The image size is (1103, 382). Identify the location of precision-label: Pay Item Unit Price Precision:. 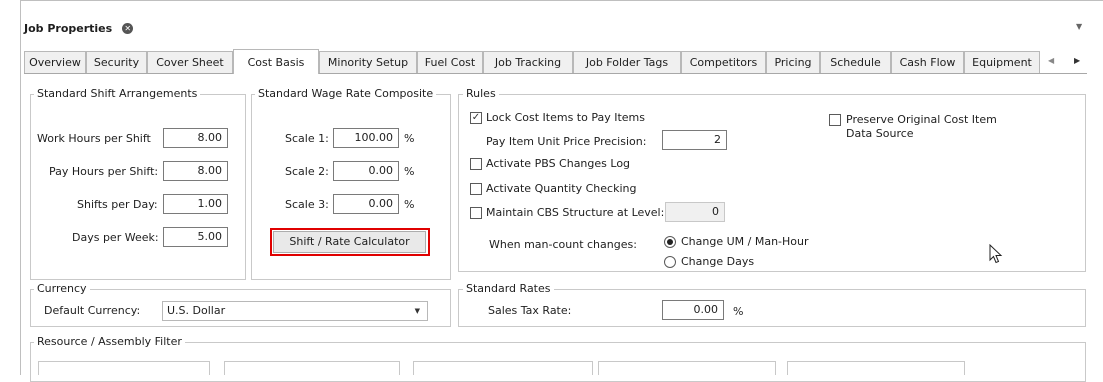
(566, 141).